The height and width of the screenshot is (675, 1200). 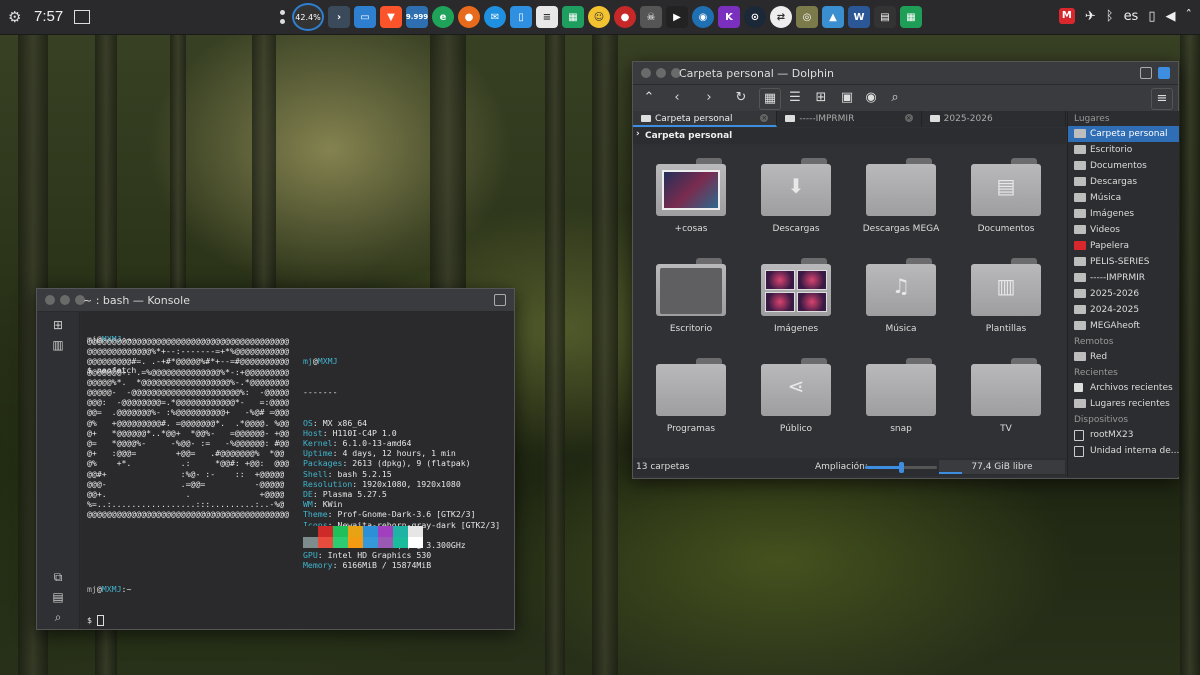 What do you see at coordinates (781, 17) in the screenshot?
I see `sync-icon: ⇄` at bounding box center [781, 17].